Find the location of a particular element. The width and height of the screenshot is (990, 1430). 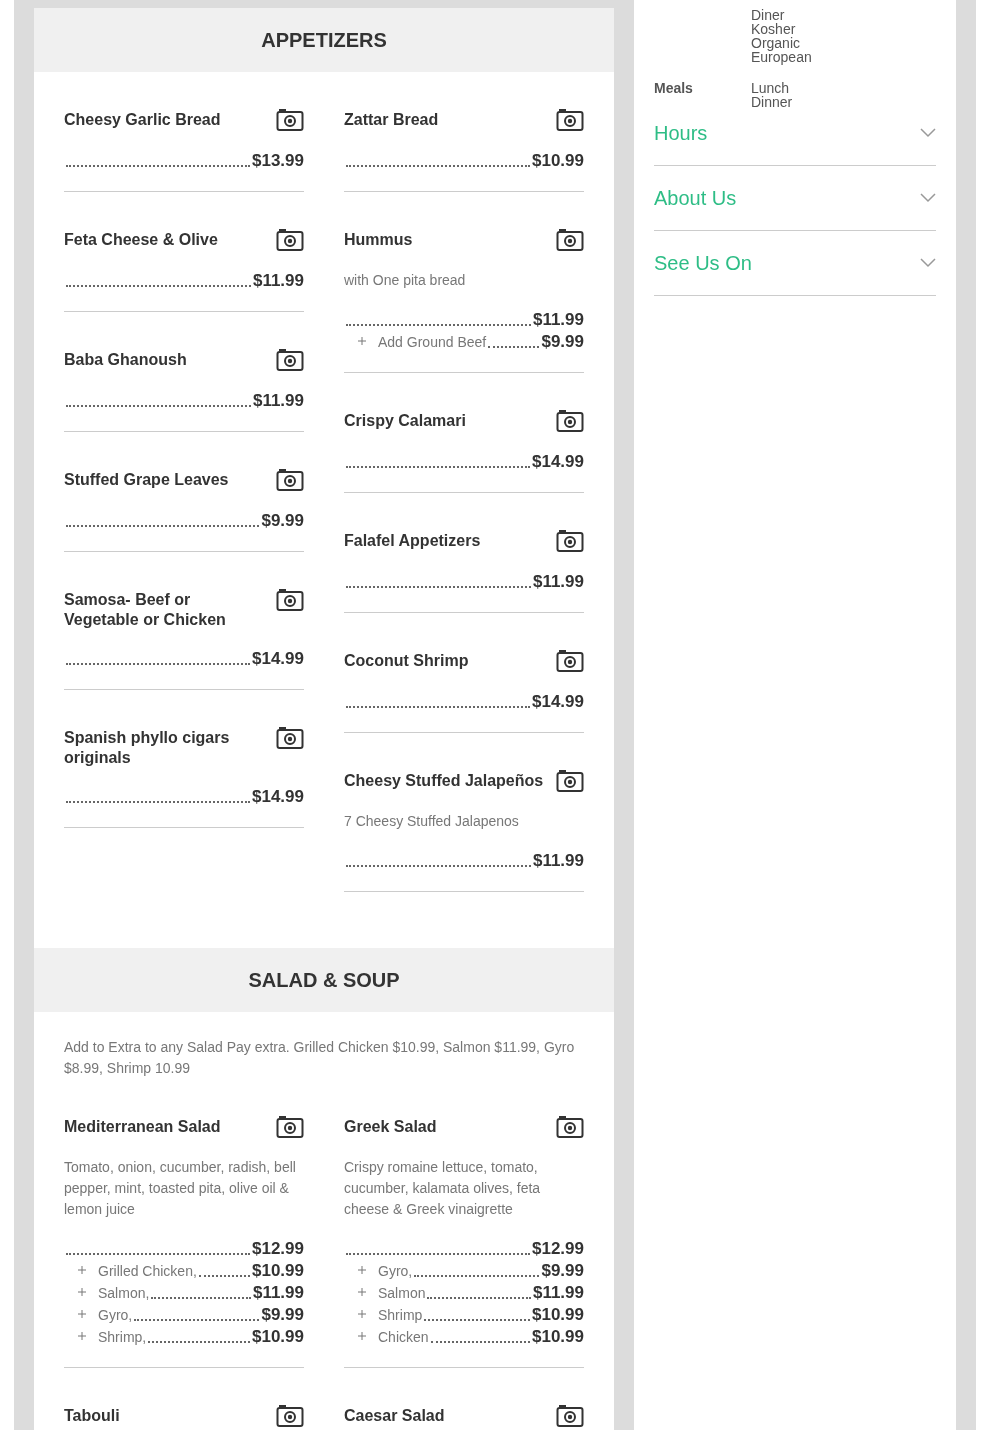

dish-name: Crispy Calamari is located at coordinates (405, 421).